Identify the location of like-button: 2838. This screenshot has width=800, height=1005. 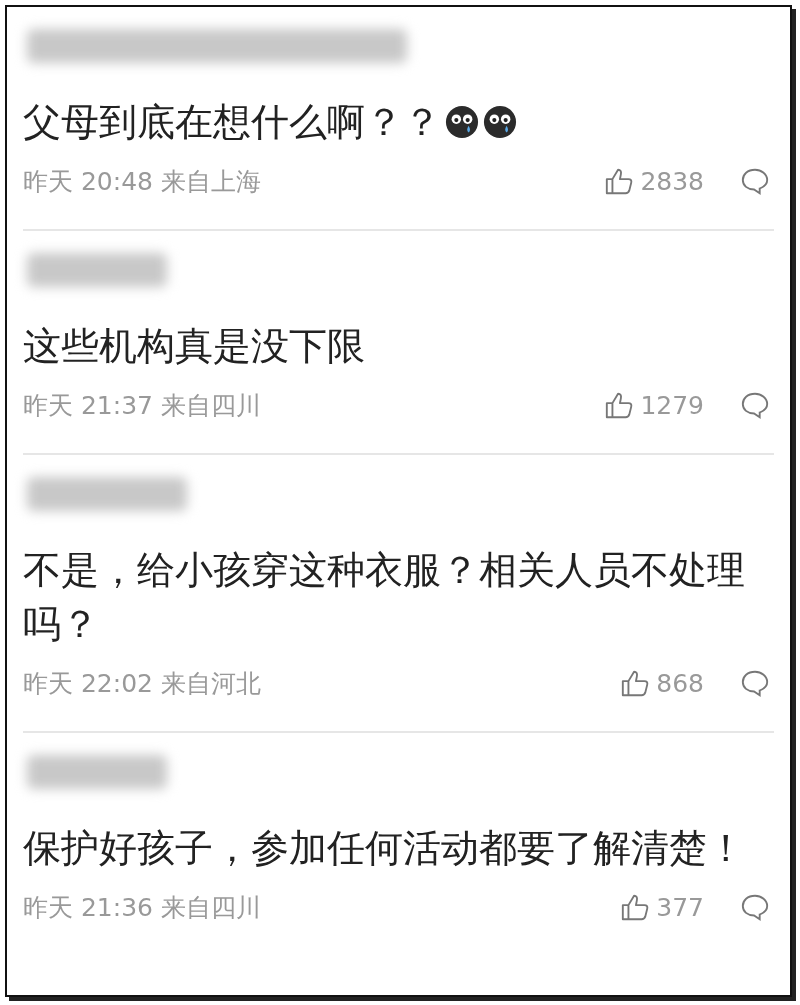
(654, 181).